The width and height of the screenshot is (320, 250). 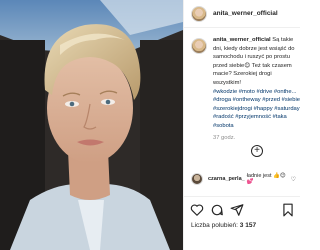 What do you see at coordinates (226, 179) in the screenshot?
I see `comment-username: czarna_perla_` at bounding box center [226, 179].